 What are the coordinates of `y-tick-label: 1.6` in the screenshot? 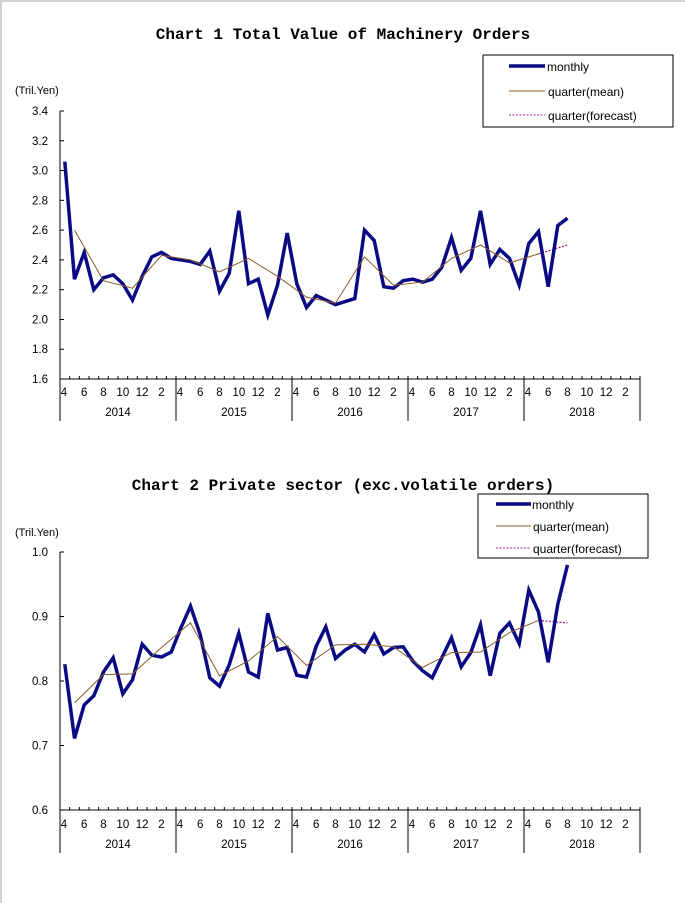 It's located at (40, 380).